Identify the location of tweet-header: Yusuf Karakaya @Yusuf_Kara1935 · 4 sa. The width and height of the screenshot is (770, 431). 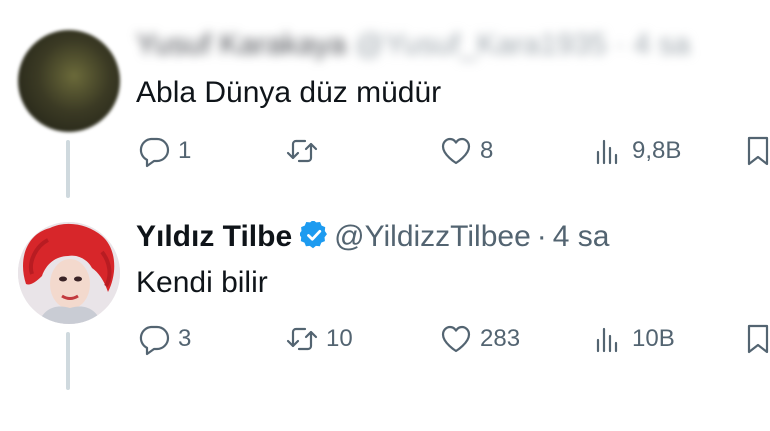
(413, 45).